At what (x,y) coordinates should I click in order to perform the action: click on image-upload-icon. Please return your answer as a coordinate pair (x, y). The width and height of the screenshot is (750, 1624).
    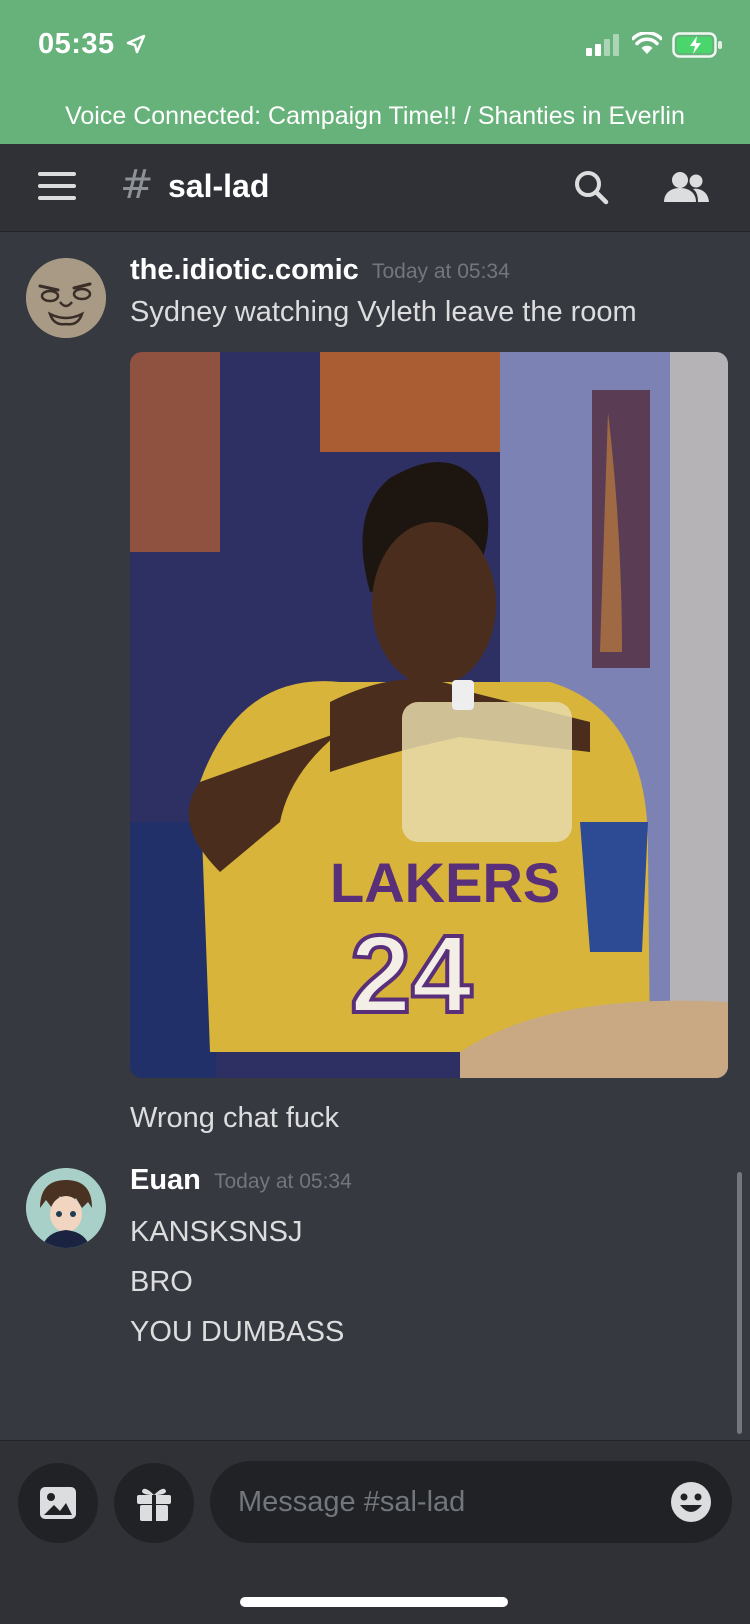
    Looking at the image, I should click on (58, 1503).